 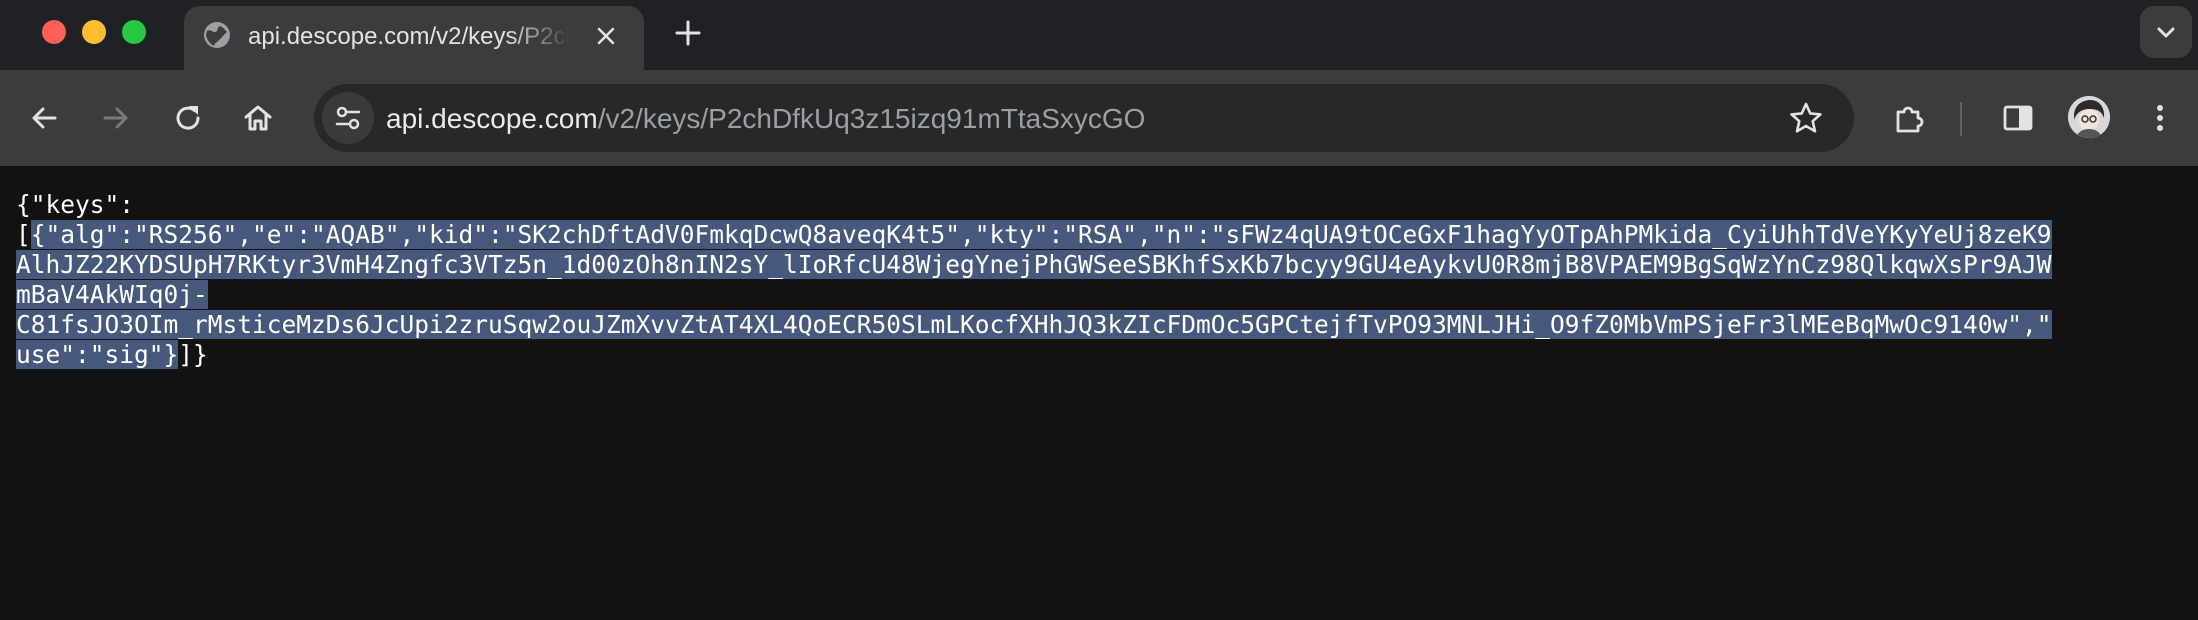 I want to click on window-maximize-button, so click(x=134, y=32).